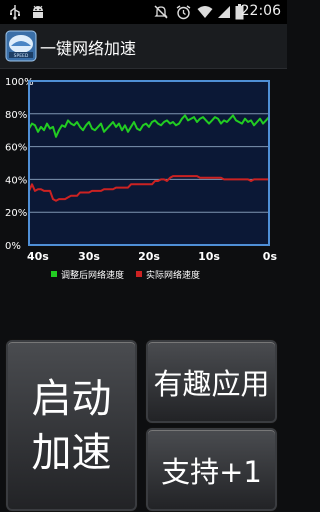 The width and height of the screenshot is (320, 512). I want to click on support-button: 支持+1, so click(211, 469).